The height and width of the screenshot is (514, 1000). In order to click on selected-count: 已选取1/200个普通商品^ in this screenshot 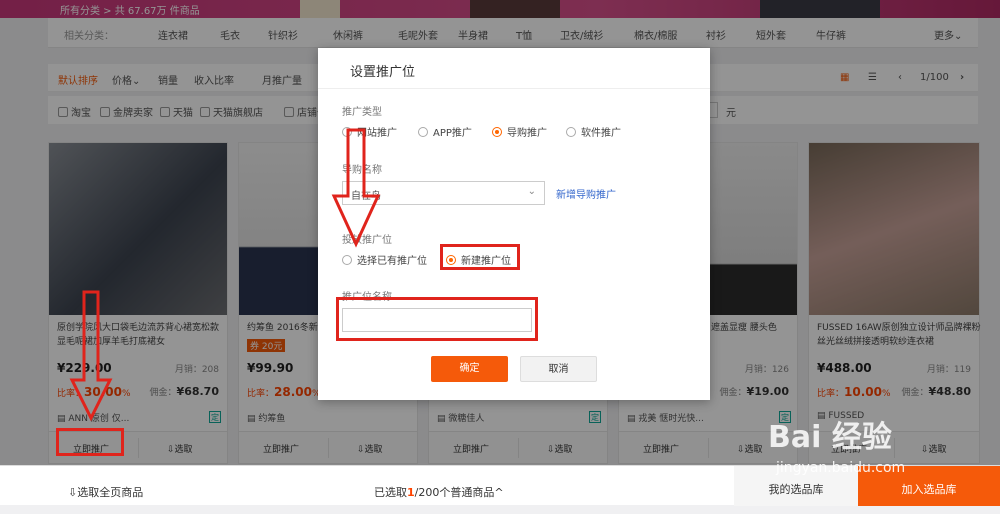, I will do `click(439, 492)`.